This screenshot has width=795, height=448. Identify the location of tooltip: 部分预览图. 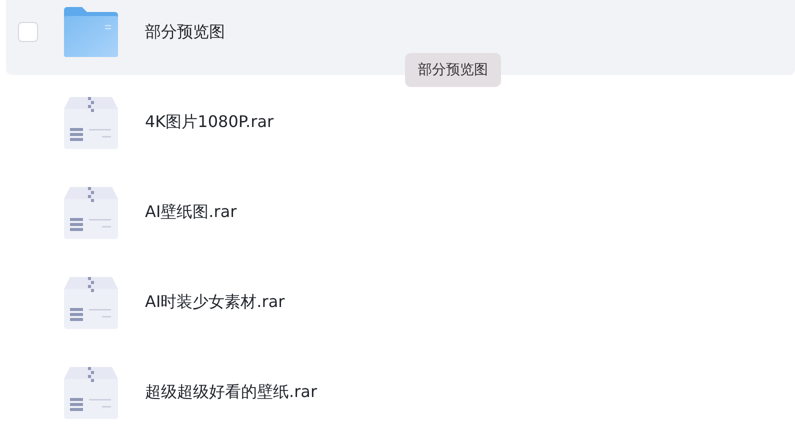
(453, 70).